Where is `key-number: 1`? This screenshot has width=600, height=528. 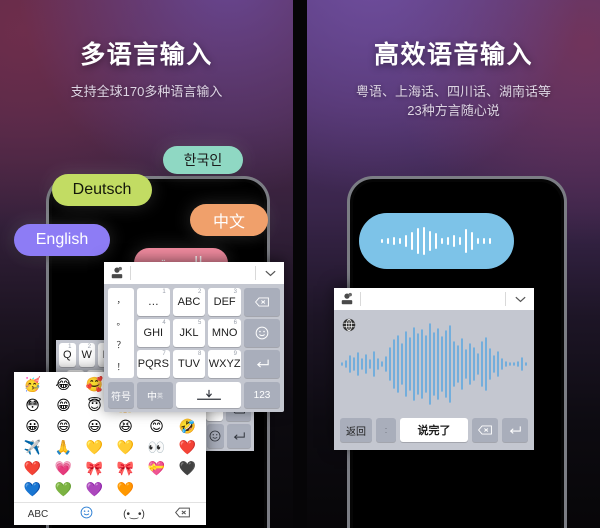 key-number: 1 is located at coordinates (164, 292).